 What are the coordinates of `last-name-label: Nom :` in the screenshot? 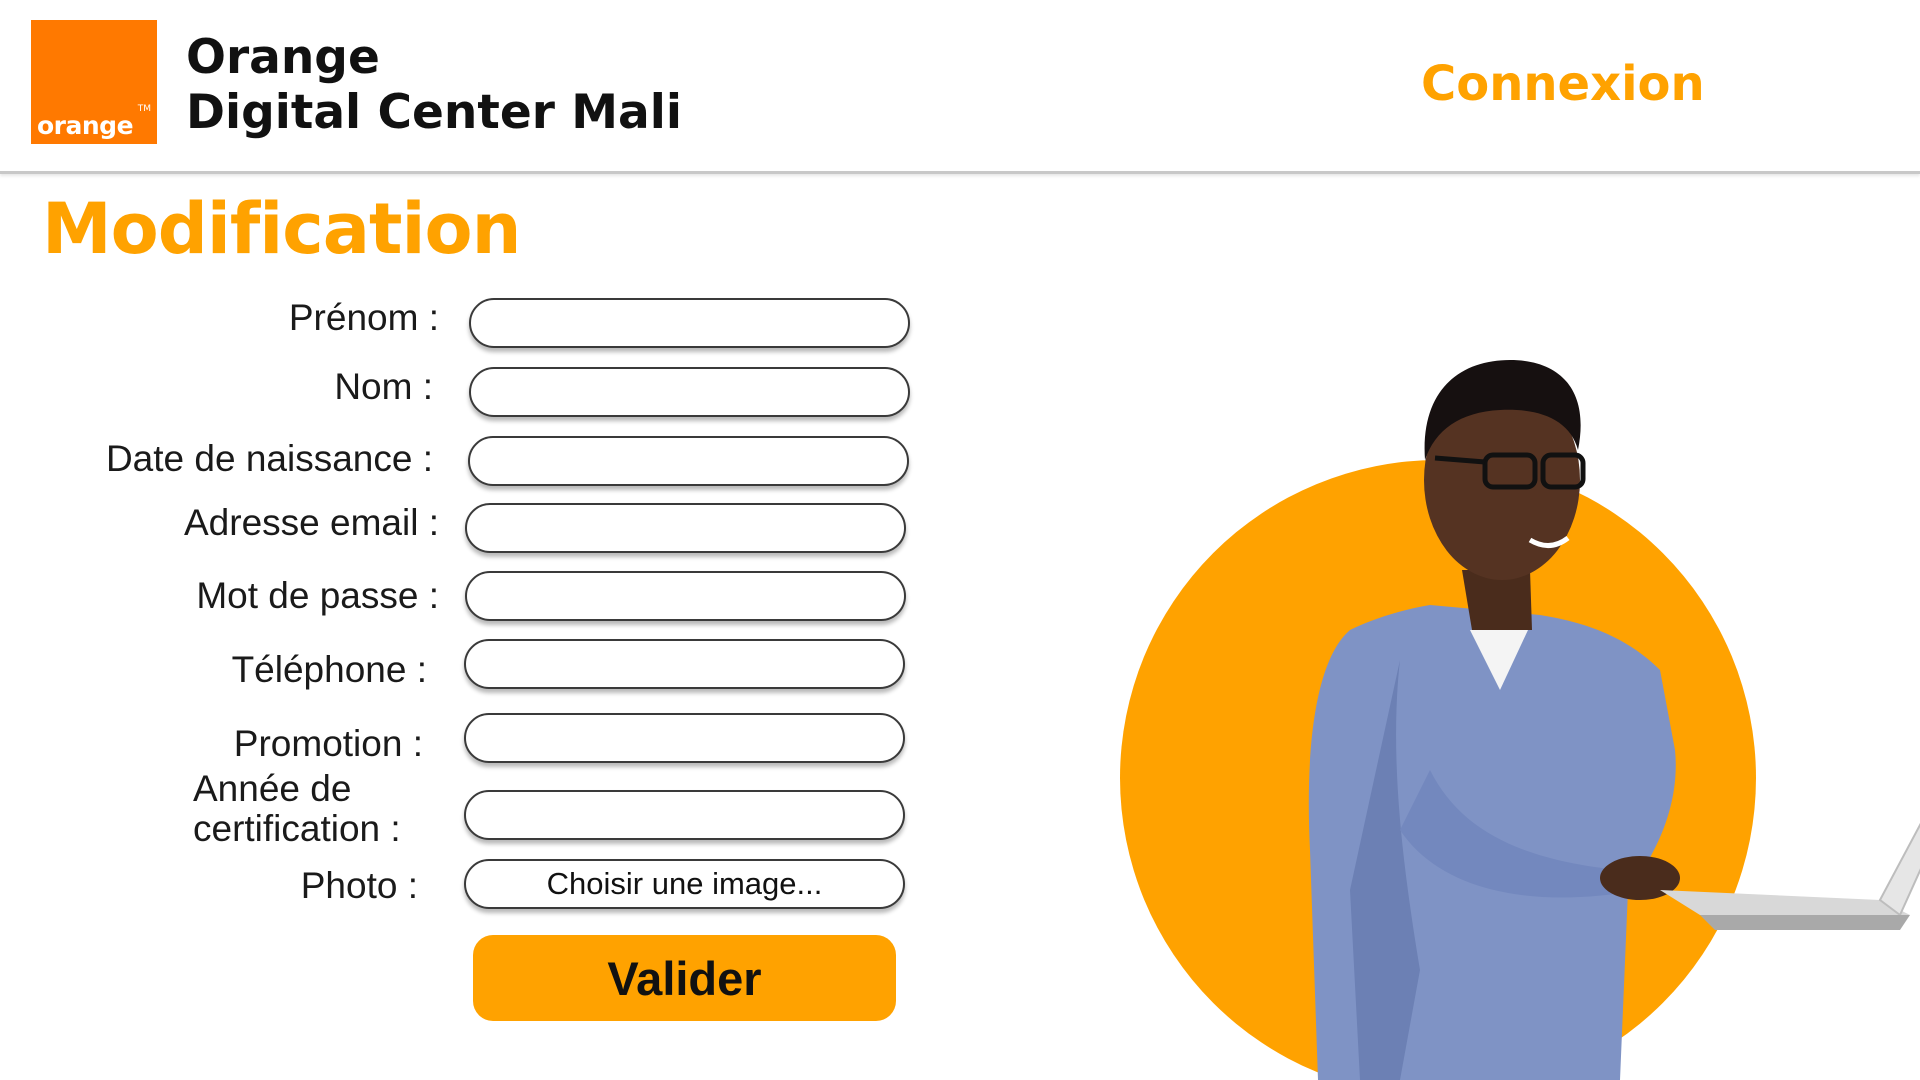 It's located at (383, 386).